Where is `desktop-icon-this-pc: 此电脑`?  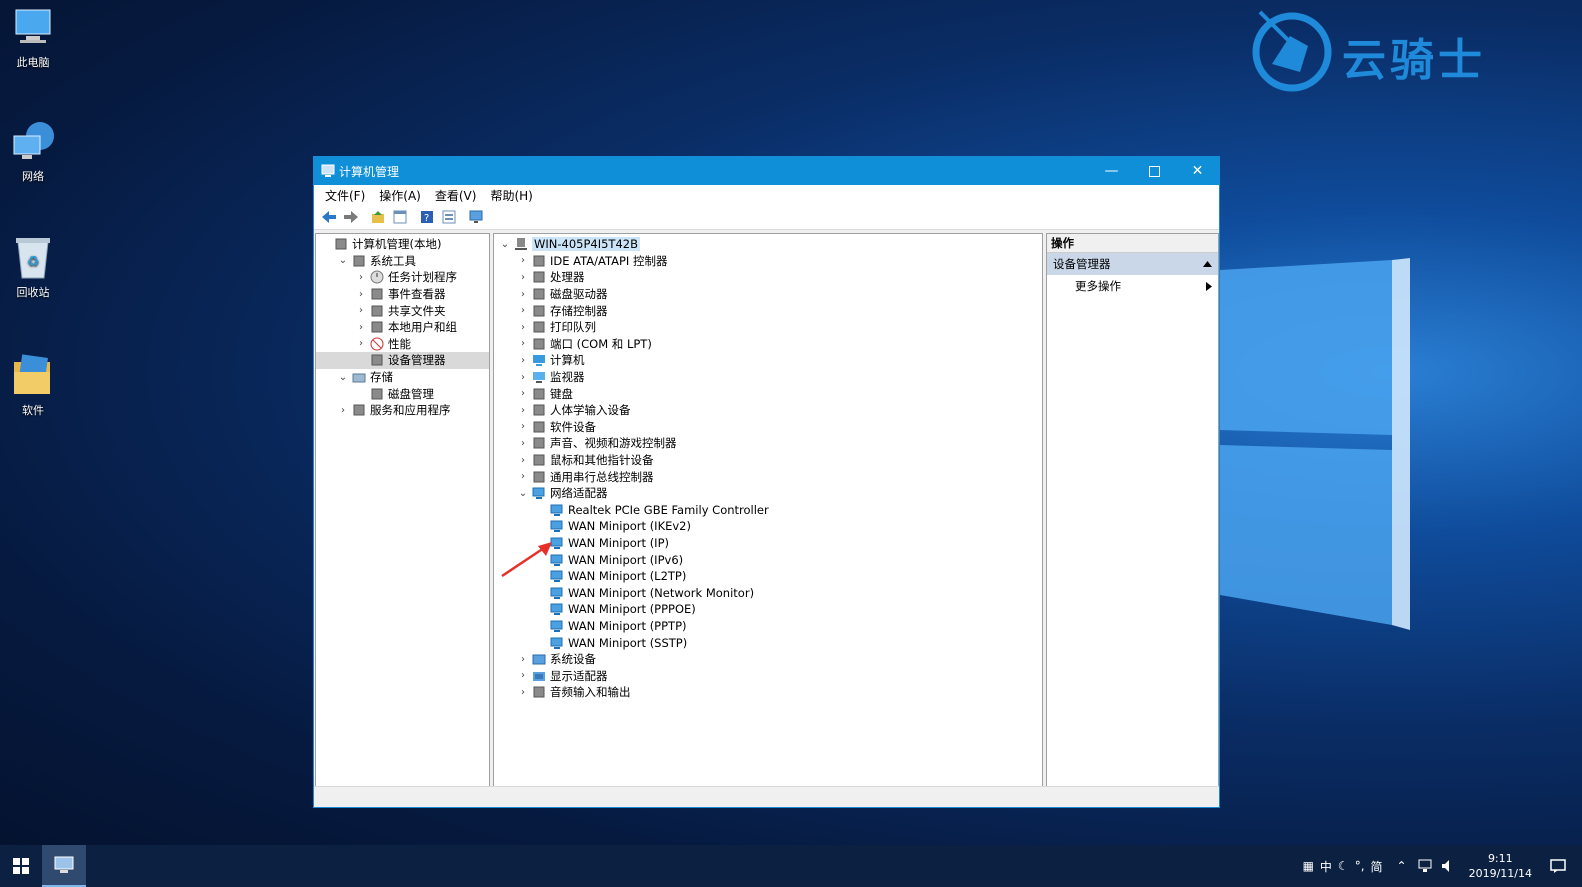 desktop-icon-this-pc: 此电脑 is located at coordinates (33, 37).